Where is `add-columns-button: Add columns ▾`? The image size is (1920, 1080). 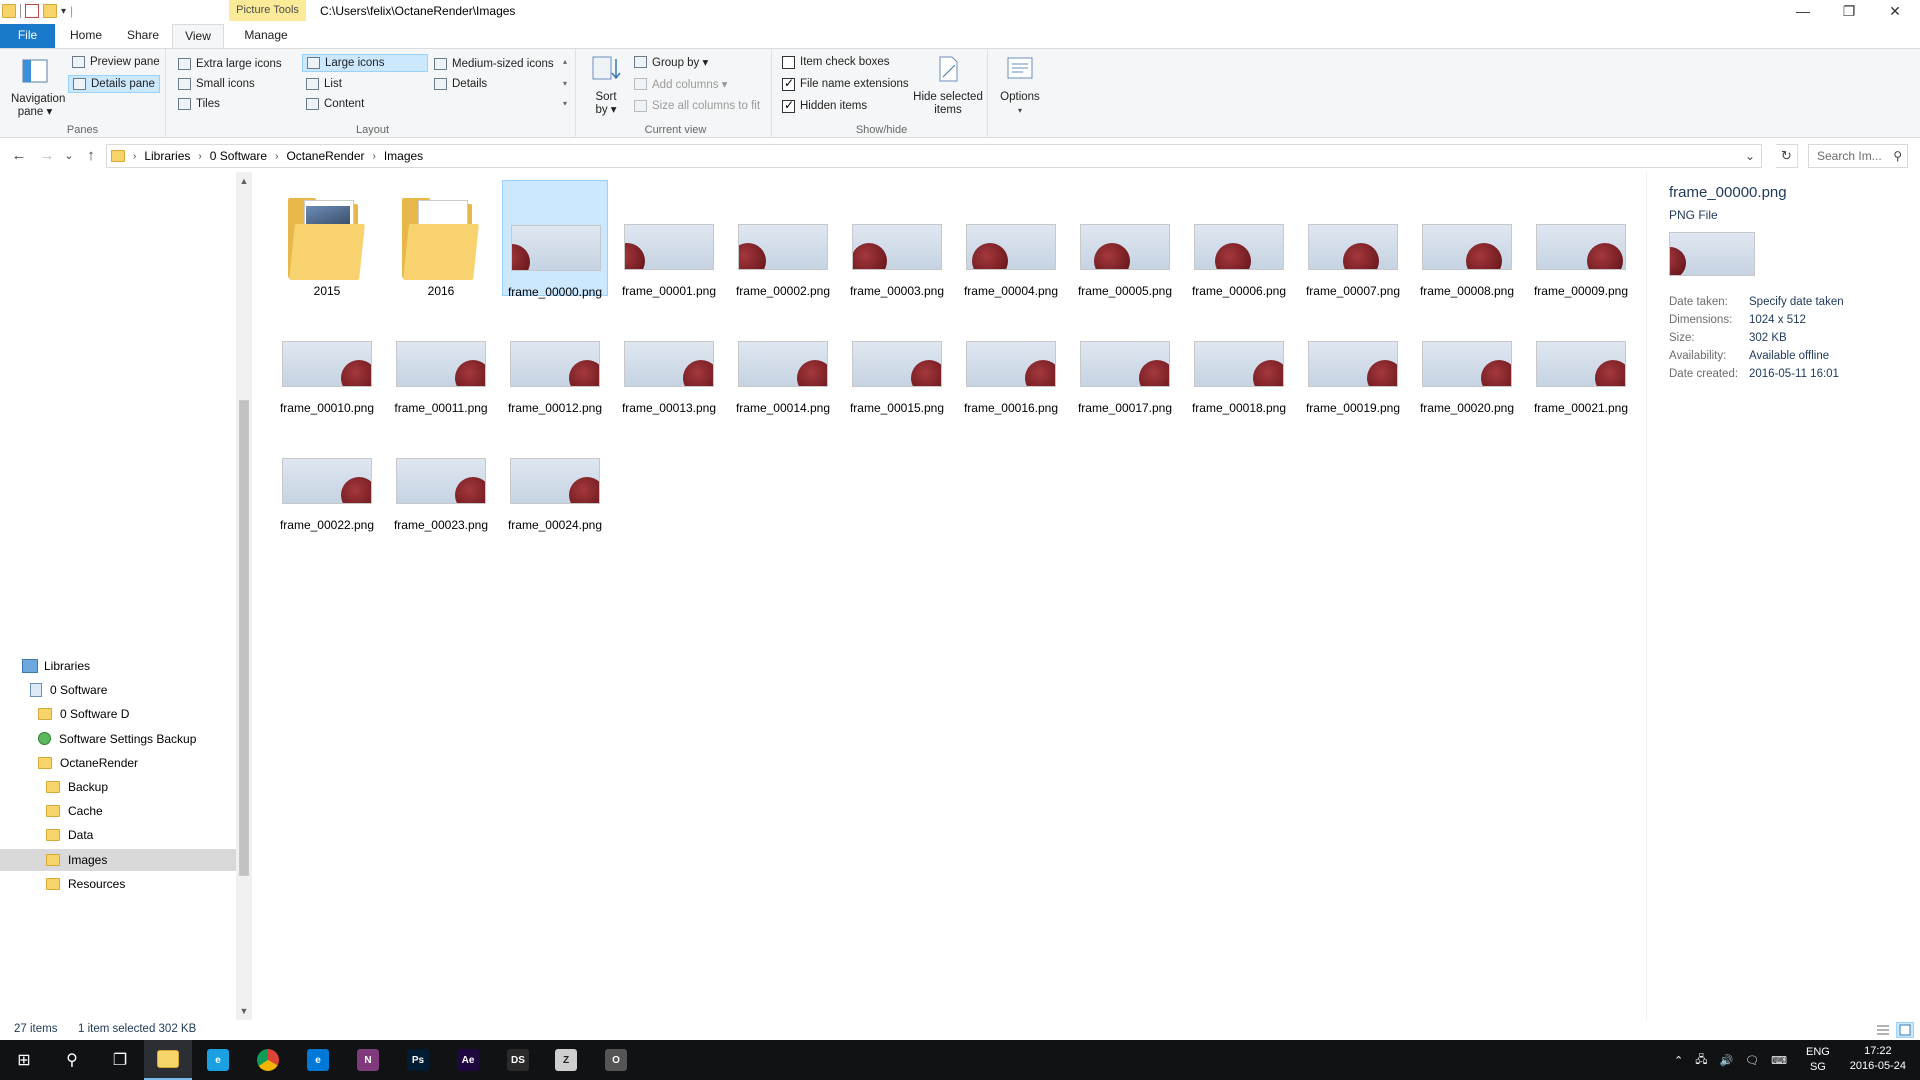
add-columns-button: Add columns ▾ is located at coordinates (680, 84).